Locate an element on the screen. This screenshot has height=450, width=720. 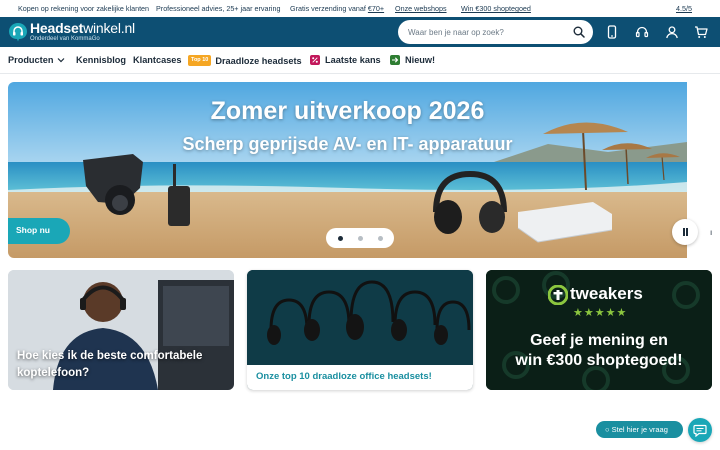
hero-title: Zomer uitverkoop 2026 is located at coordinates (347, 111).